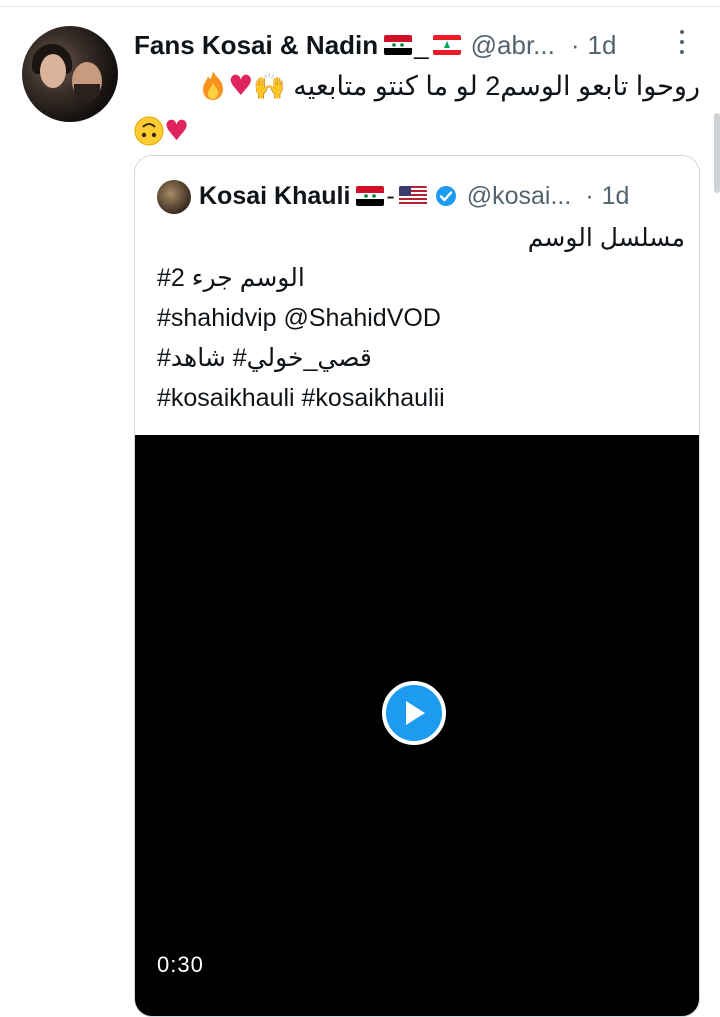  What do you see at coordinates (299, 318) in the screenshot?
I see `quoted-text-line: #shahidvip @ShahidVOD` at bounding box center [299, 318].